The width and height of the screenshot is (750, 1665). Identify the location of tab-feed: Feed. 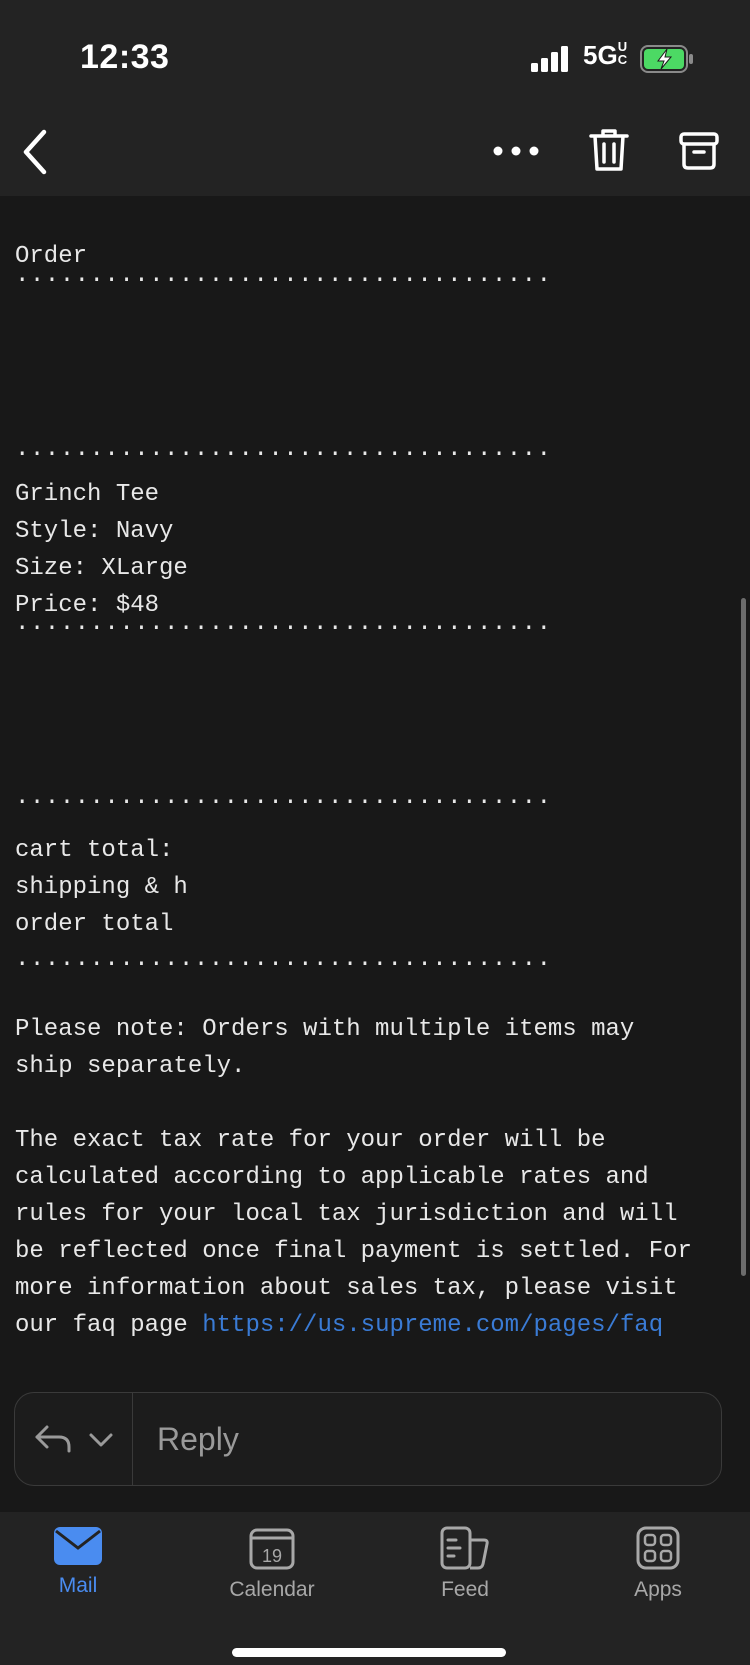
(465, 1581).